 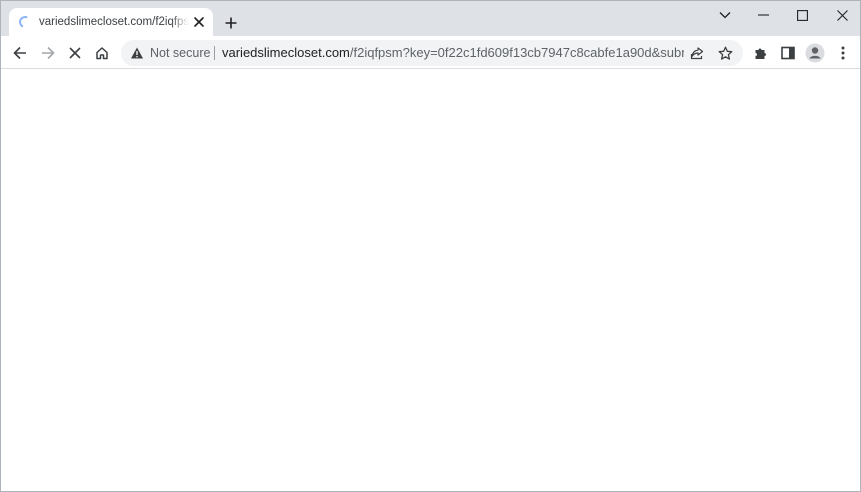 What do you see at coordinates (802, 15) in the screenshot?
I see `maximize-icon` at bounding box center [802, 15].